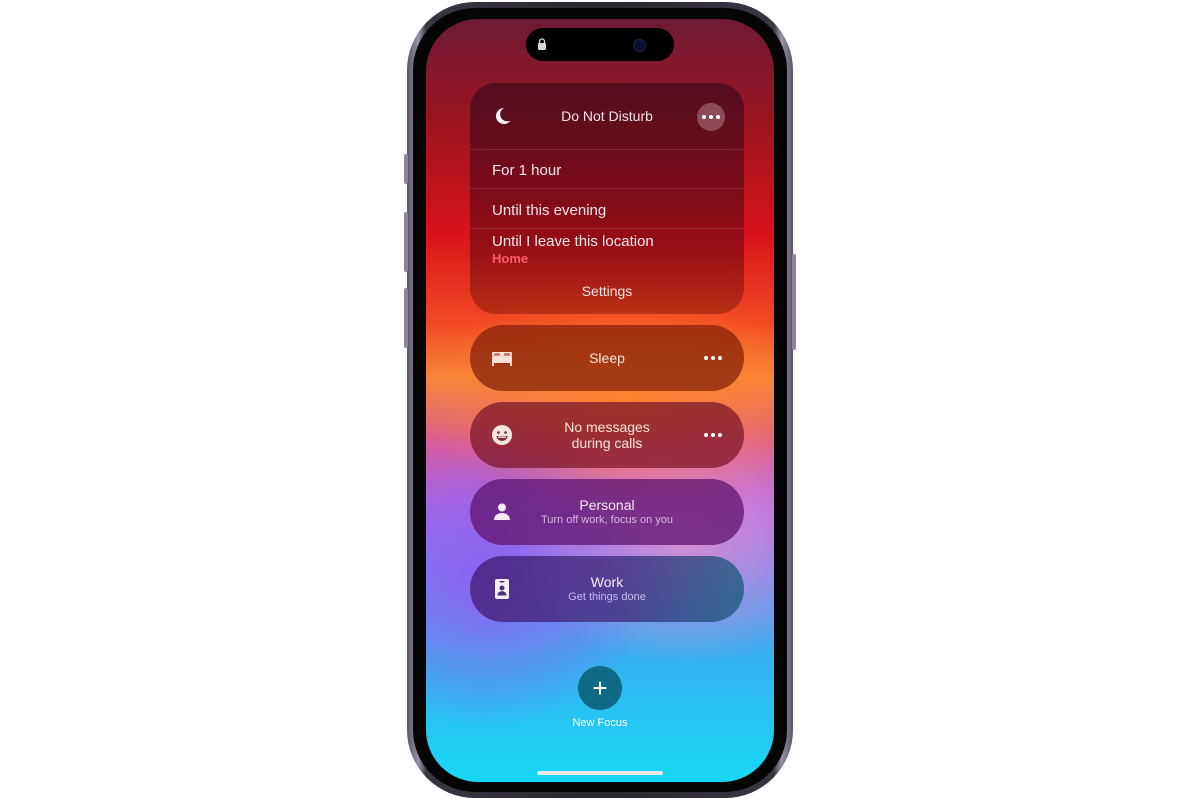 Image resolution: width=1200 pixels, height=800 pixels. What do you see at coordinates (607, 291) in the screenshot?
I see `dnd-settings-button: Settings` at bounding box center [607, 291].